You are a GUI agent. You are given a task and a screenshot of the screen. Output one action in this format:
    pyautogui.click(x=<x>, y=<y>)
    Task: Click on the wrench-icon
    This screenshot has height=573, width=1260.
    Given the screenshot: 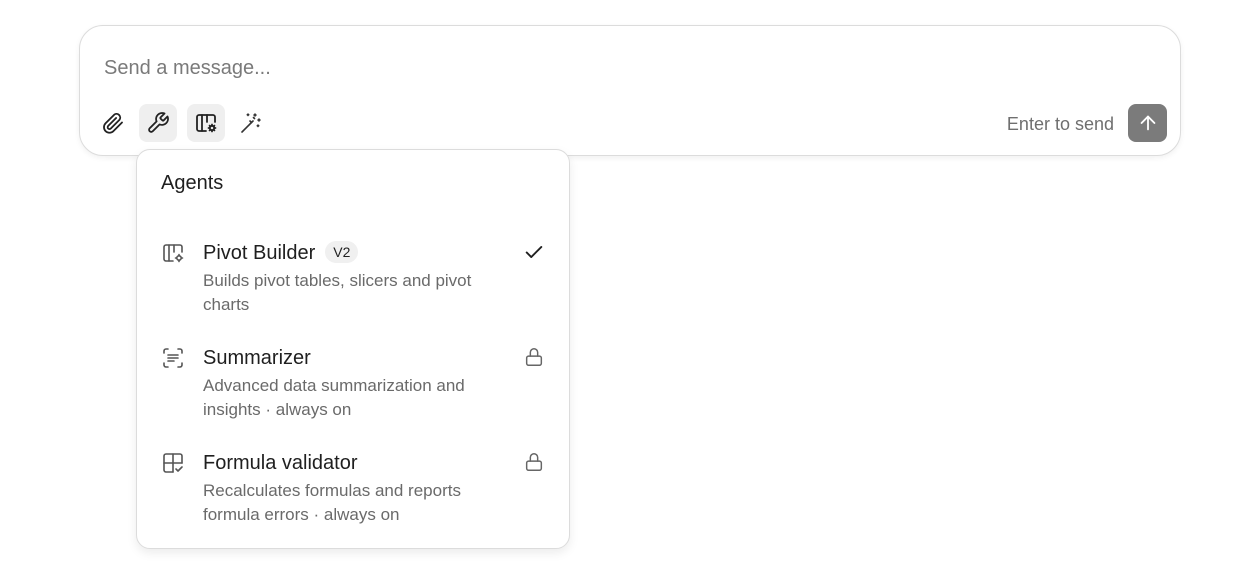 What is the action you would take?
    pyautogui.click(x=158, y=122)
    